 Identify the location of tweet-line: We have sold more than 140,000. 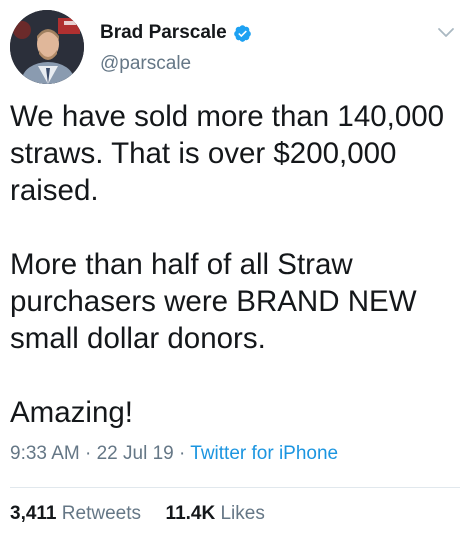
(227, 116).